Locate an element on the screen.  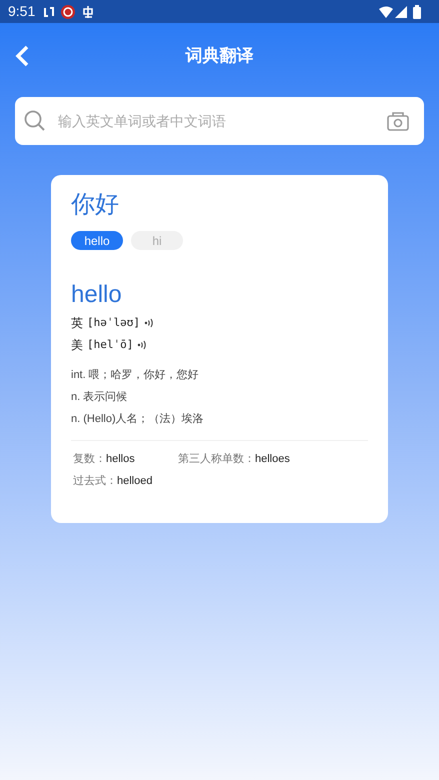
badge-icon is located at coordinates (68, 11).